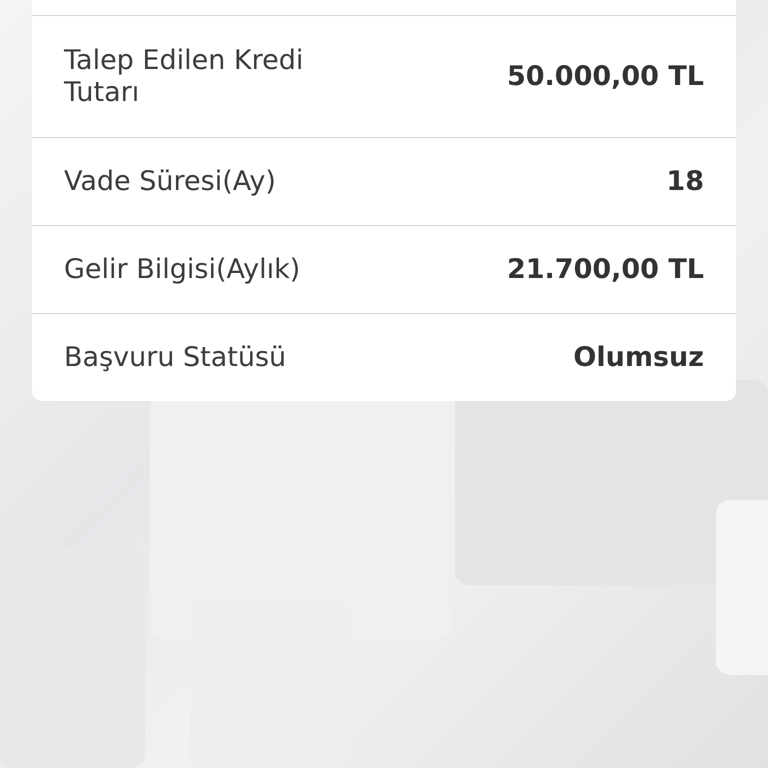 The height and width of the screenshot is (768, 768). Describe the element at coordinates (605, 269) in the screenshot. I see `row-value: 21.700,00 TL` at that location.